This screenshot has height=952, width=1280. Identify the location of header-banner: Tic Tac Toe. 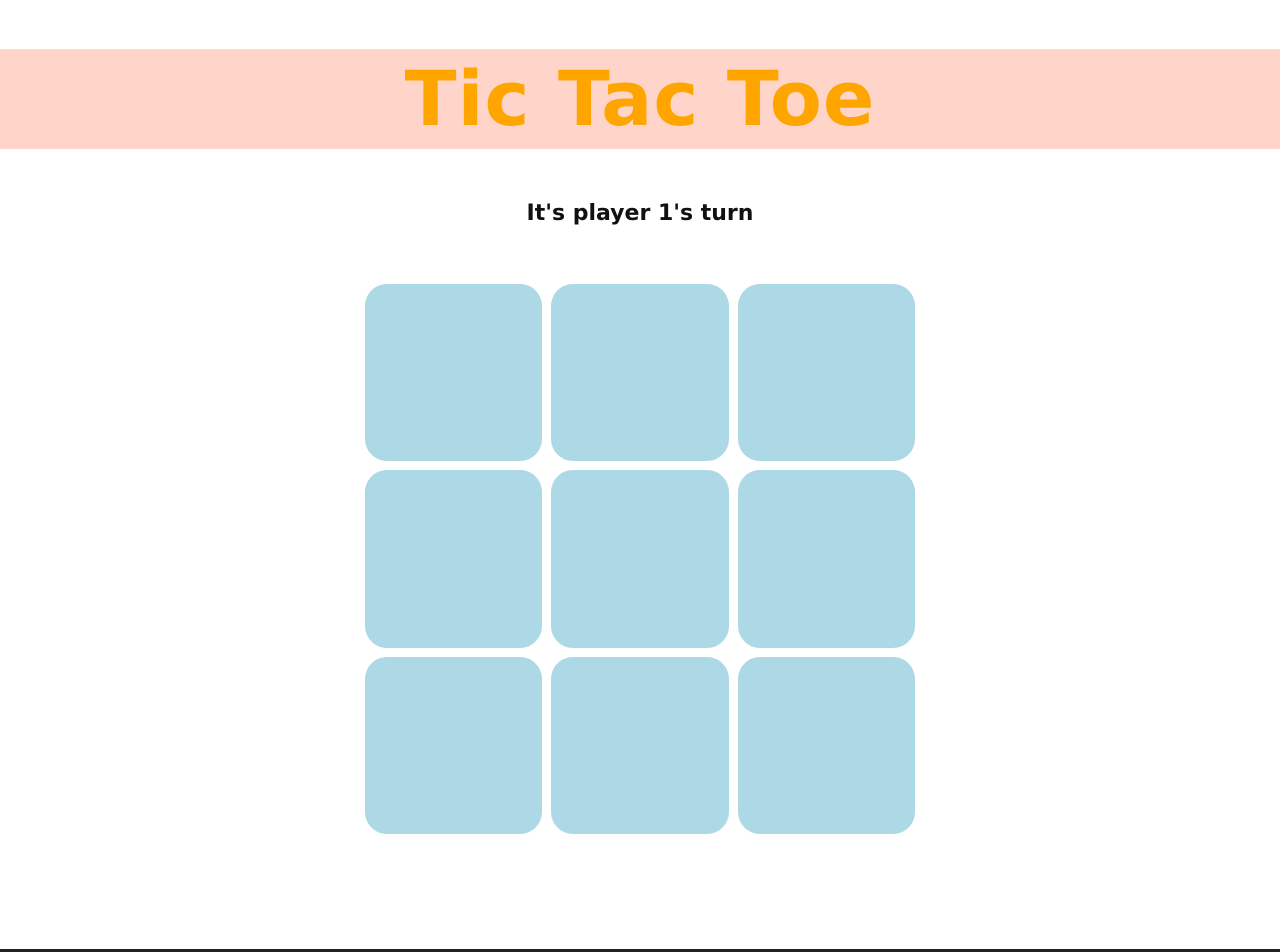
(640, 99).